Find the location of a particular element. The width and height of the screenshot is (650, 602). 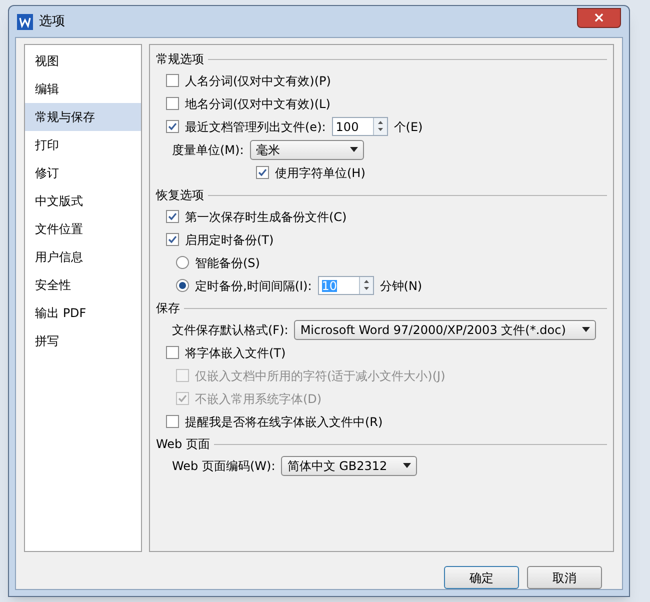

checkbox-label: 启用定时备份(T) is located at coordinates (229, 240).